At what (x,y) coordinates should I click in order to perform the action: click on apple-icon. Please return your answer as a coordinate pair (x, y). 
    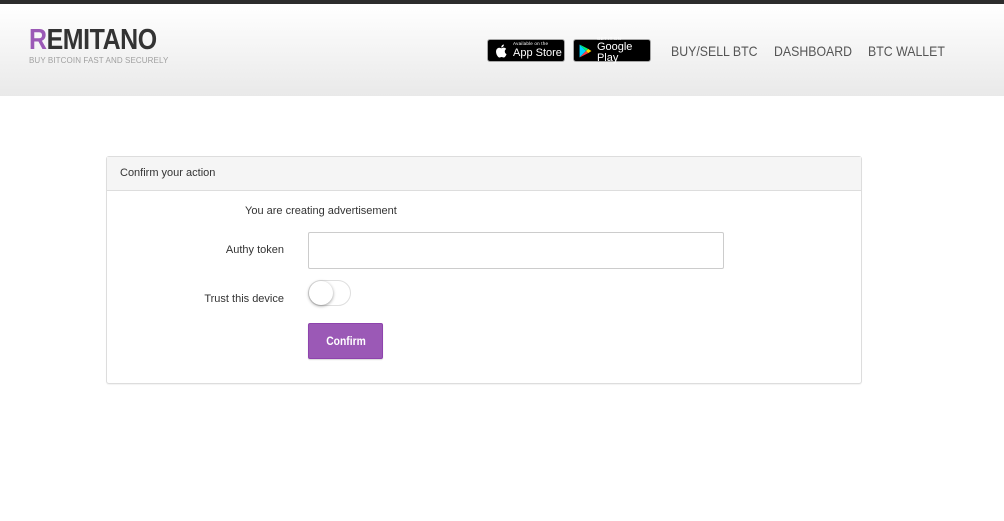
    Looking at the image, I should click on (501, 51).